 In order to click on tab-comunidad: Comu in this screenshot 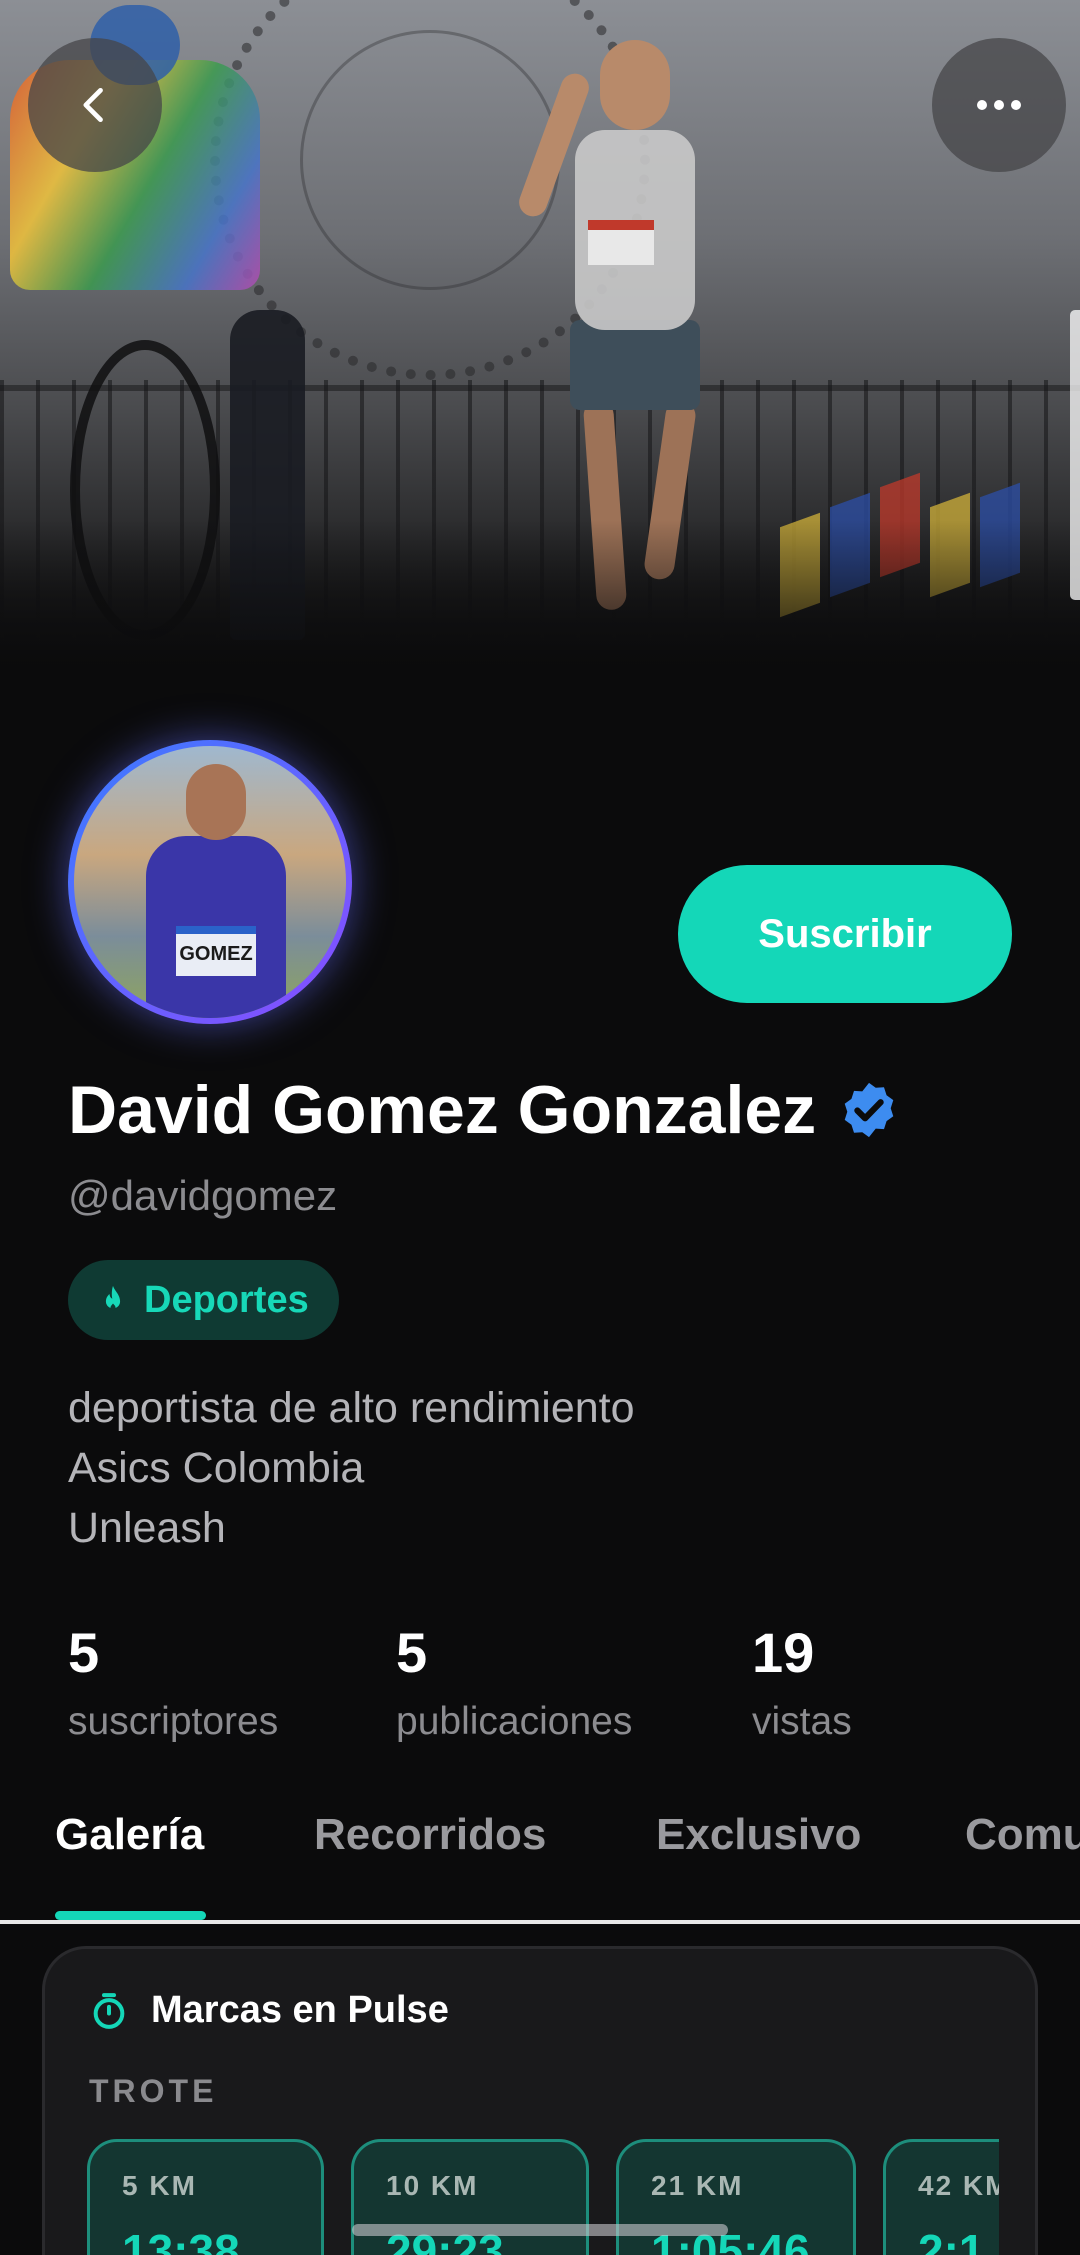, I will do `click(1022, 1835)`.